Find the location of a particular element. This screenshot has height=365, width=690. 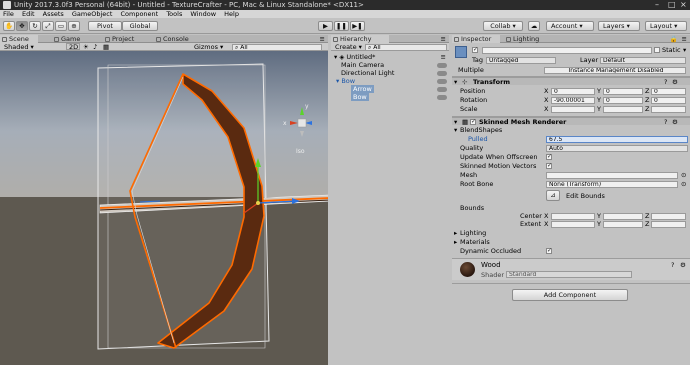

collab-dropdown: Collab ▾ is located at coordinates (503, 26).